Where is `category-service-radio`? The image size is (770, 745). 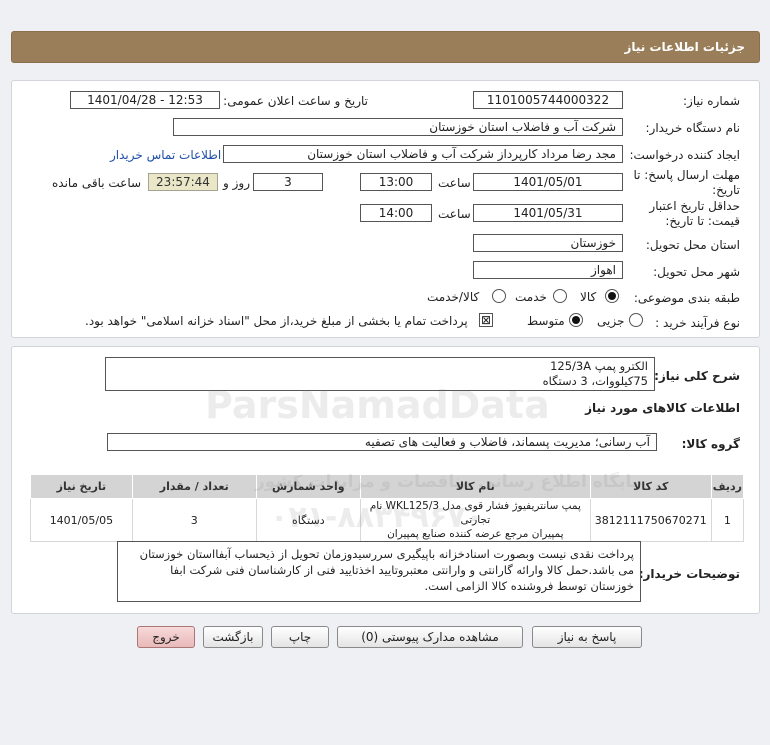 category-service-radio is located at coordinates (560, 296).